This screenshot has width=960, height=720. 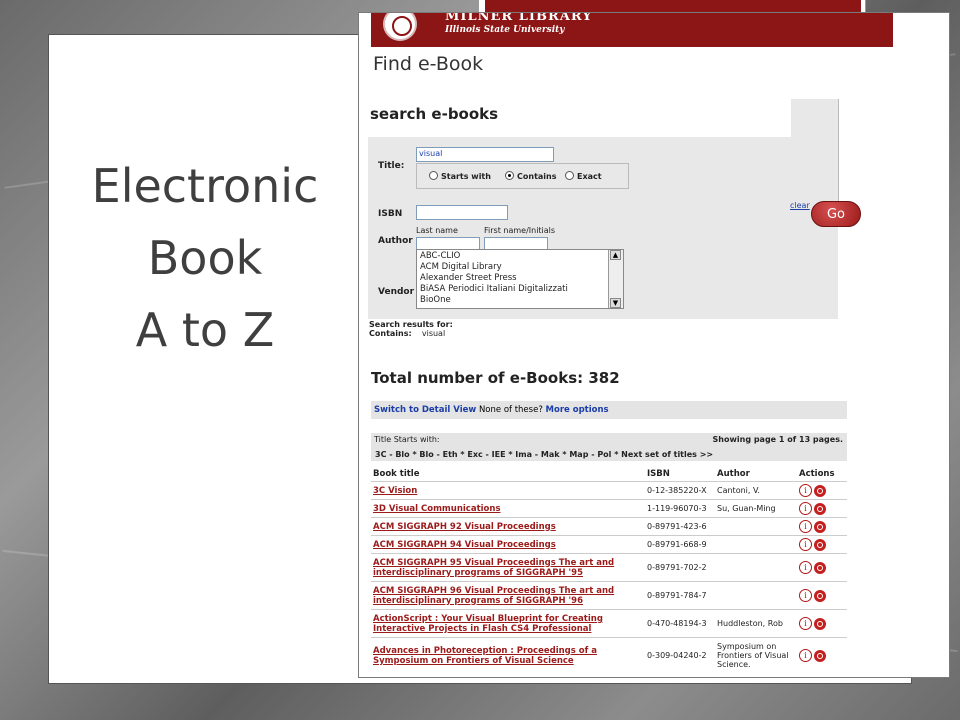 What do you see at coordinates (577, 410) in the screenshot?
I see `more-options-link: More options` at bounding box center [577, 410].